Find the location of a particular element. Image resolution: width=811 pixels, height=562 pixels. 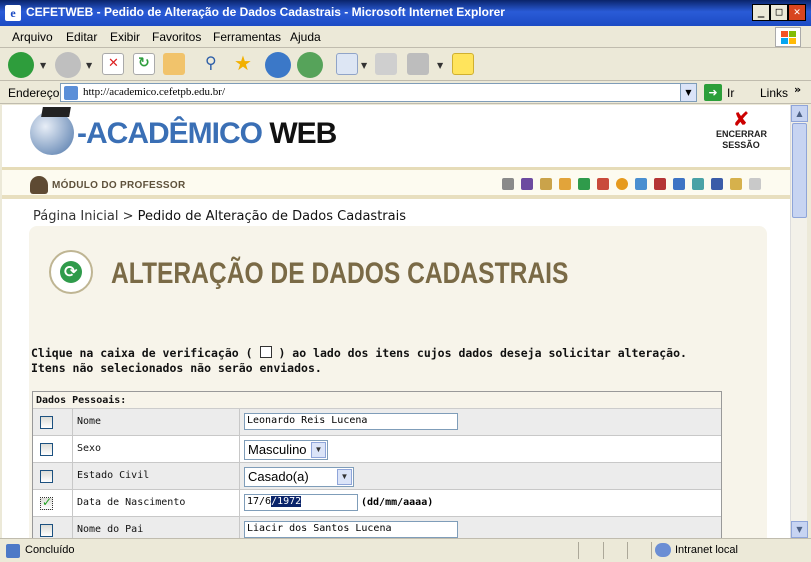

sexo-select: Masculino ▼ is located at coordinates (286, 450).